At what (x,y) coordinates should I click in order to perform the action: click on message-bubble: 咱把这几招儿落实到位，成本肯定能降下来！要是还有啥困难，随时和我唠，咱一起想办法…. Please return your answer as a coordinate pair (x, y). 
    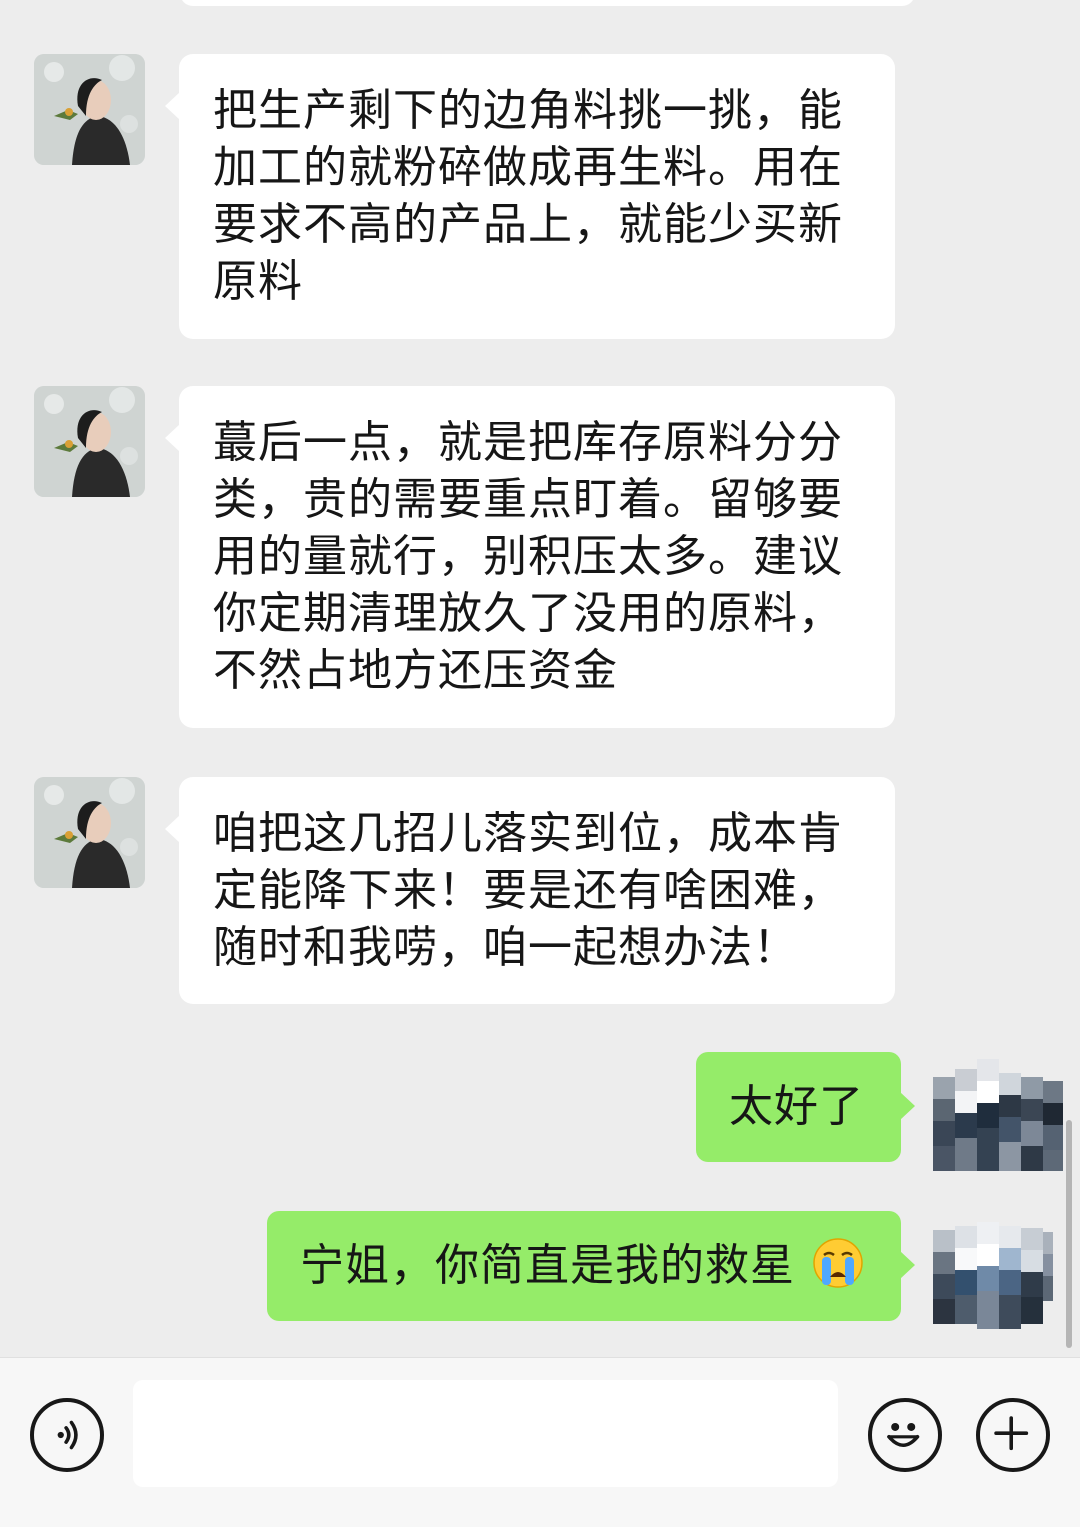
    Looking at the image, I should click on (530, 890).